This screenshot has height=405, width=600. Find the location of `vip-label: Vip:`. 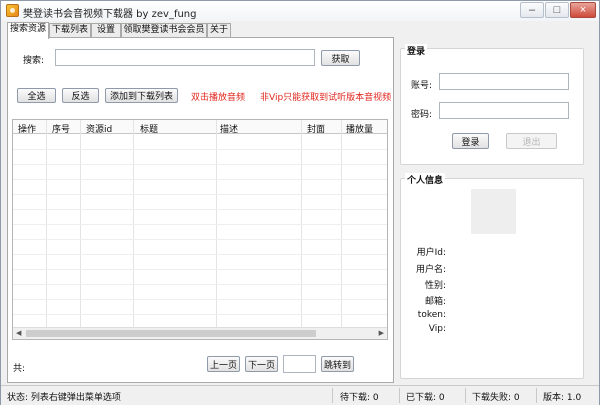

vip-label: Vip: is located at coordinates (437, 329).